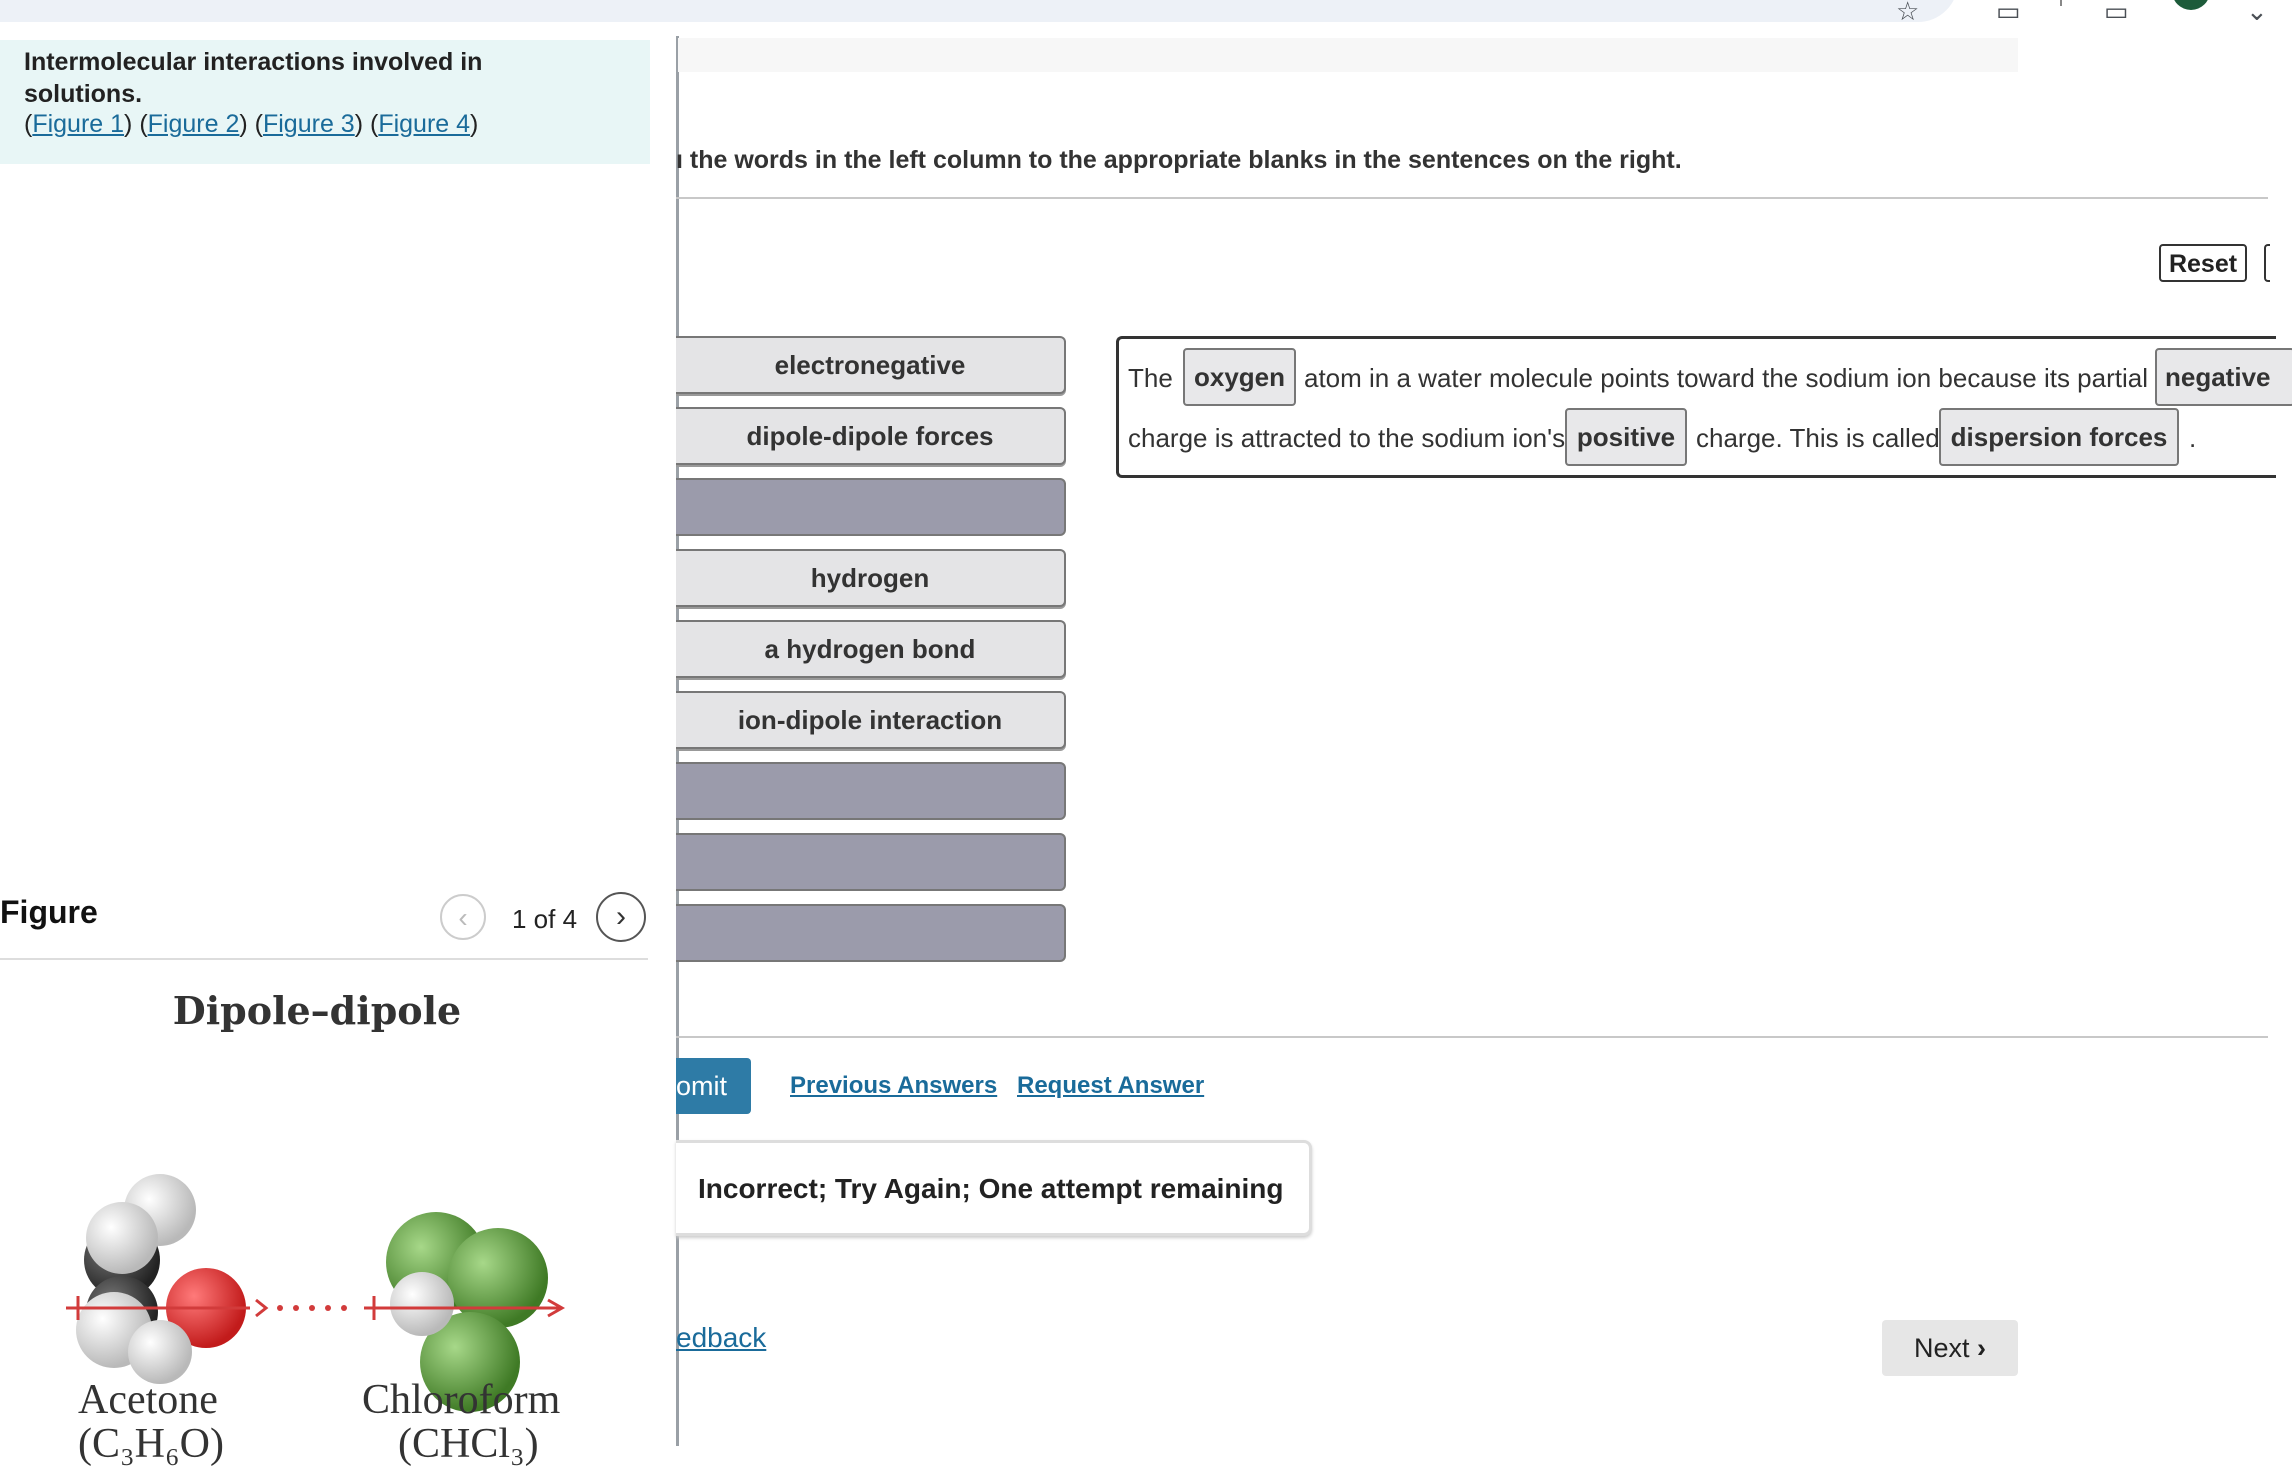 This screenshot has width=2292, height=1468. I want to click on address-bar, so click(979, 11).